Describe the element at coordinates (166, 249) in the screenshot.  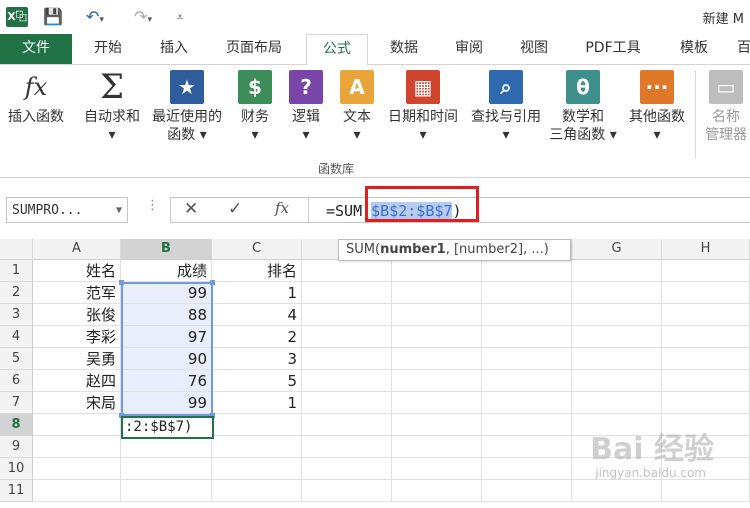
I see `column-header: B` at that location.